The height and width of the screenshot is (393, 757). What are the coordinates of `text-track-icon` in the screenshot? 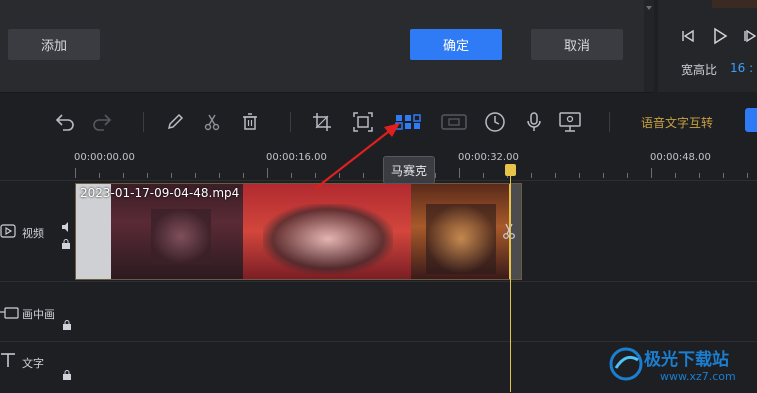 It's located at (8, 362).